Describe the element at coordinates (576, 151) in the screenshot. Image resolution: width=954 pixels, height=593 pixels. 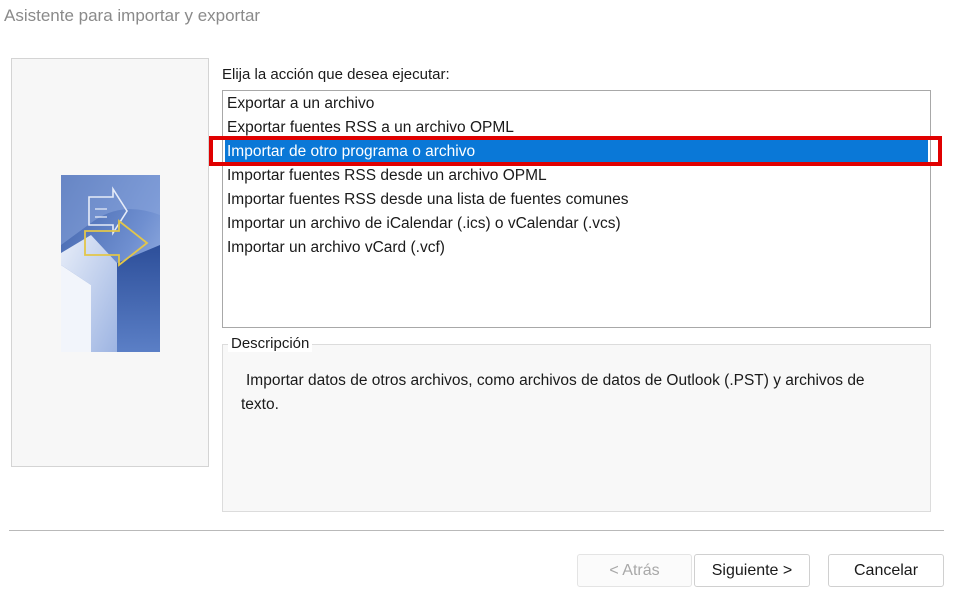
I see `list-item-import-from-program-or-file: Importar de otro programa o archivo` at that location.